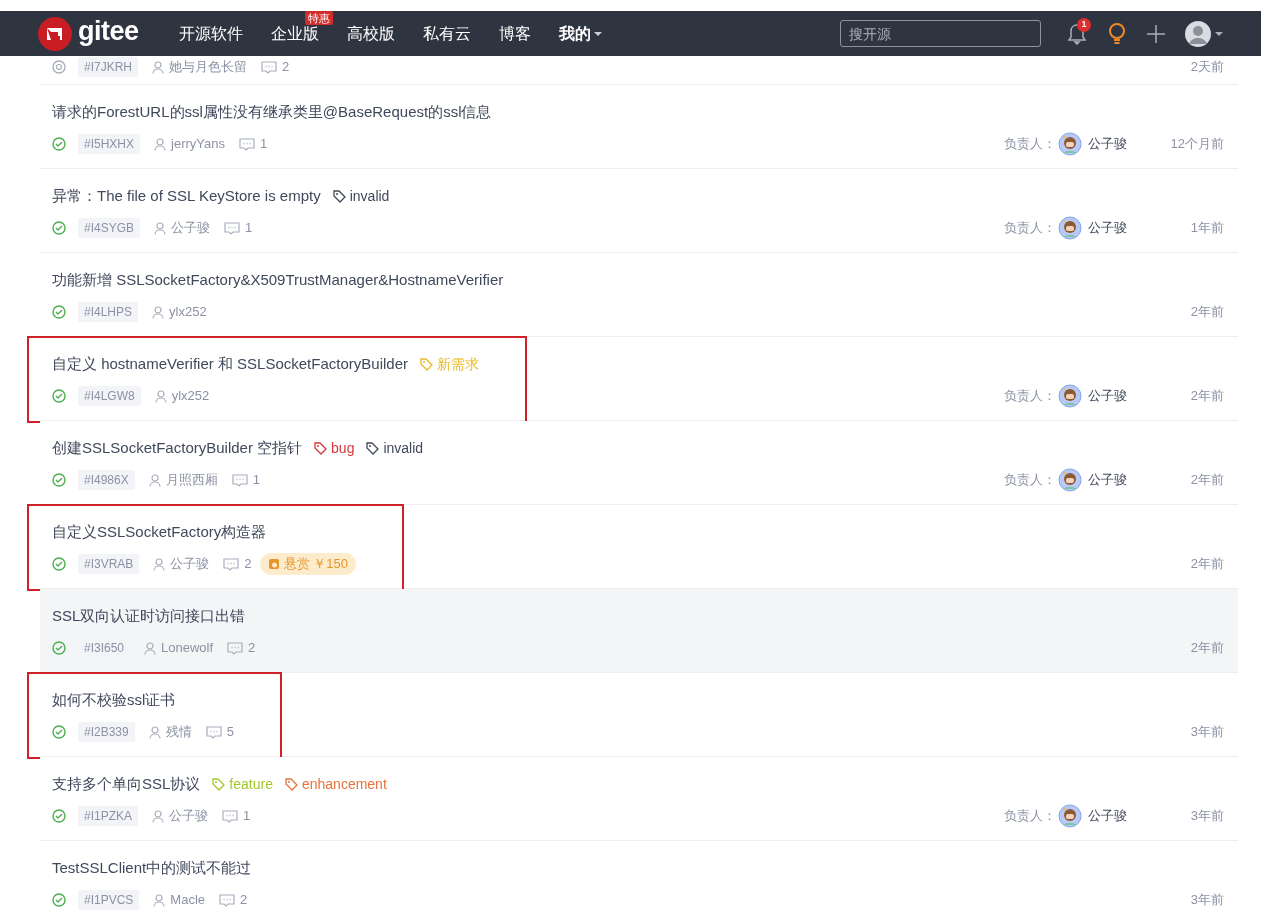 The height and width of the screenshot is (920, 1261). Describe the element at coordinates (108, 312) in the screenshot. I see `issue-id: #I4LHPS` at that location.